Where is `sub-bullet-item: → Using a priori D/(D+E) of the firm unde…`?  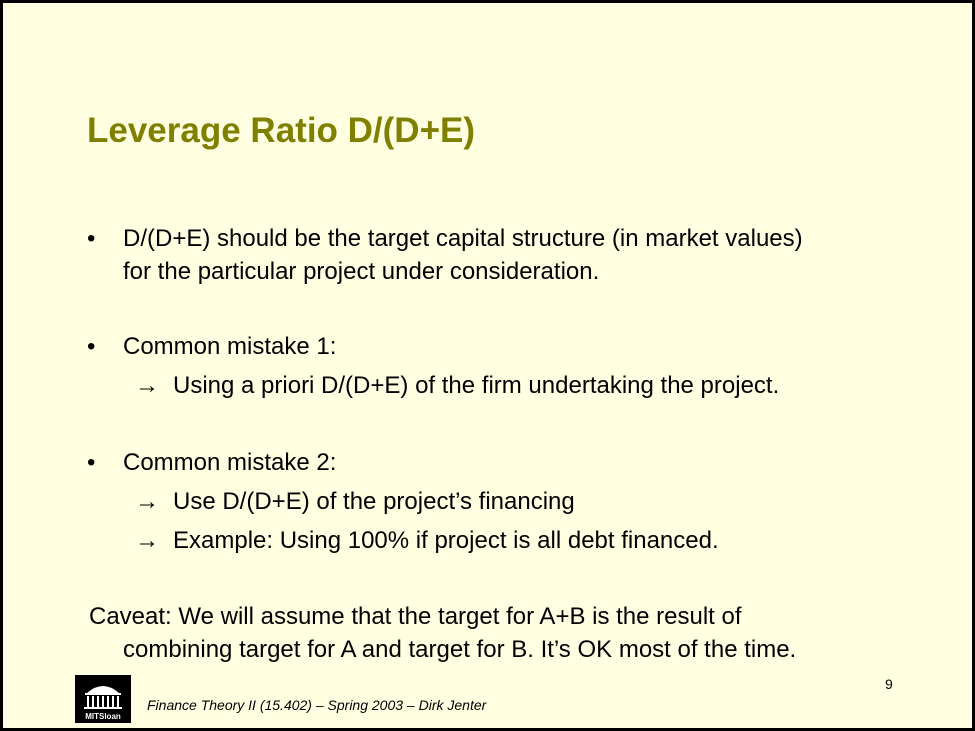 sub-bullet-item: → Using a priori D/(D+E) of the firm unde… is located at coordinates (457, 385).